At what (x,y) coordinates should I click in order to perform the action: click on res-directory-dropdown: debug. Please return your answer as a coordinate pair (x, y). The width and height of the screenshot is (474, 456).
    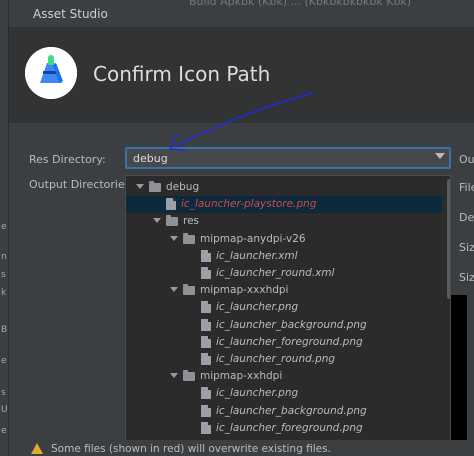
    Looking at the image, I should click on (288, 158).